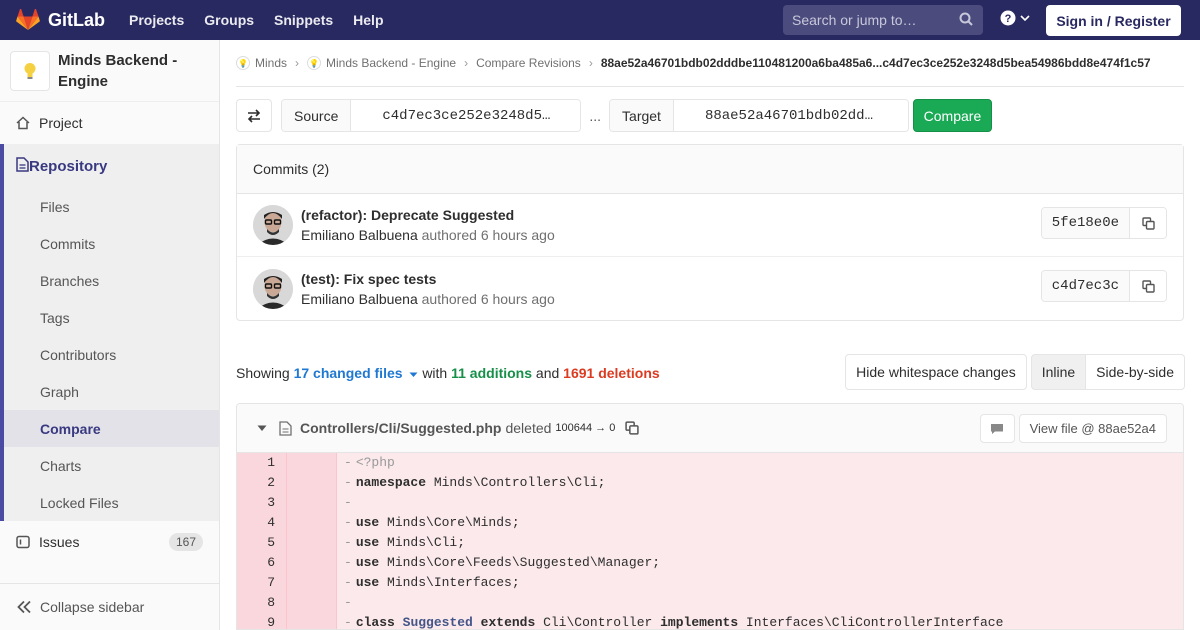 The image size is (1200, 630). I want to click on nav-groups: Groups, so click(229, 20).